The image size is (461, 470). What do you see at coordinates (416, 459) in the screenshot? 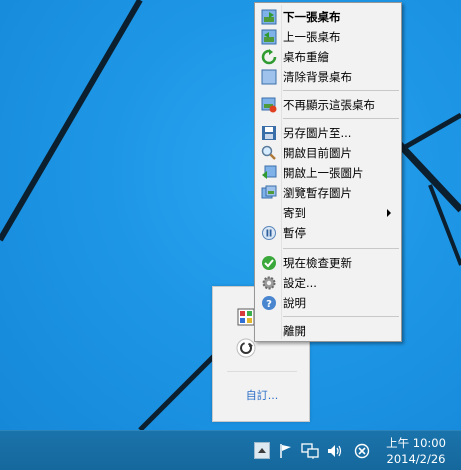
I see `clock-date: 2014/2/26` at bounding box center [416, 459].